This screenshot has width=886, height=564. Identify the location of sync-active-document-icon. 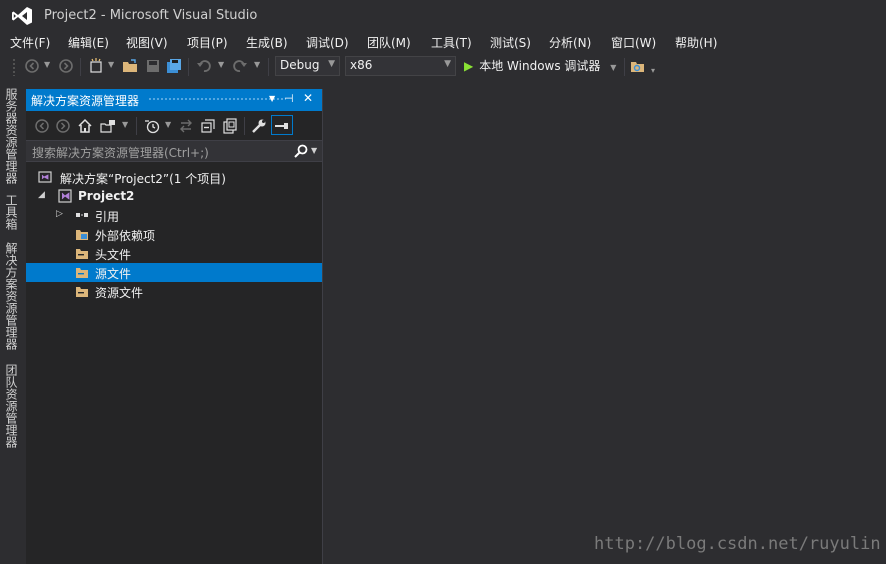
(186, 126).